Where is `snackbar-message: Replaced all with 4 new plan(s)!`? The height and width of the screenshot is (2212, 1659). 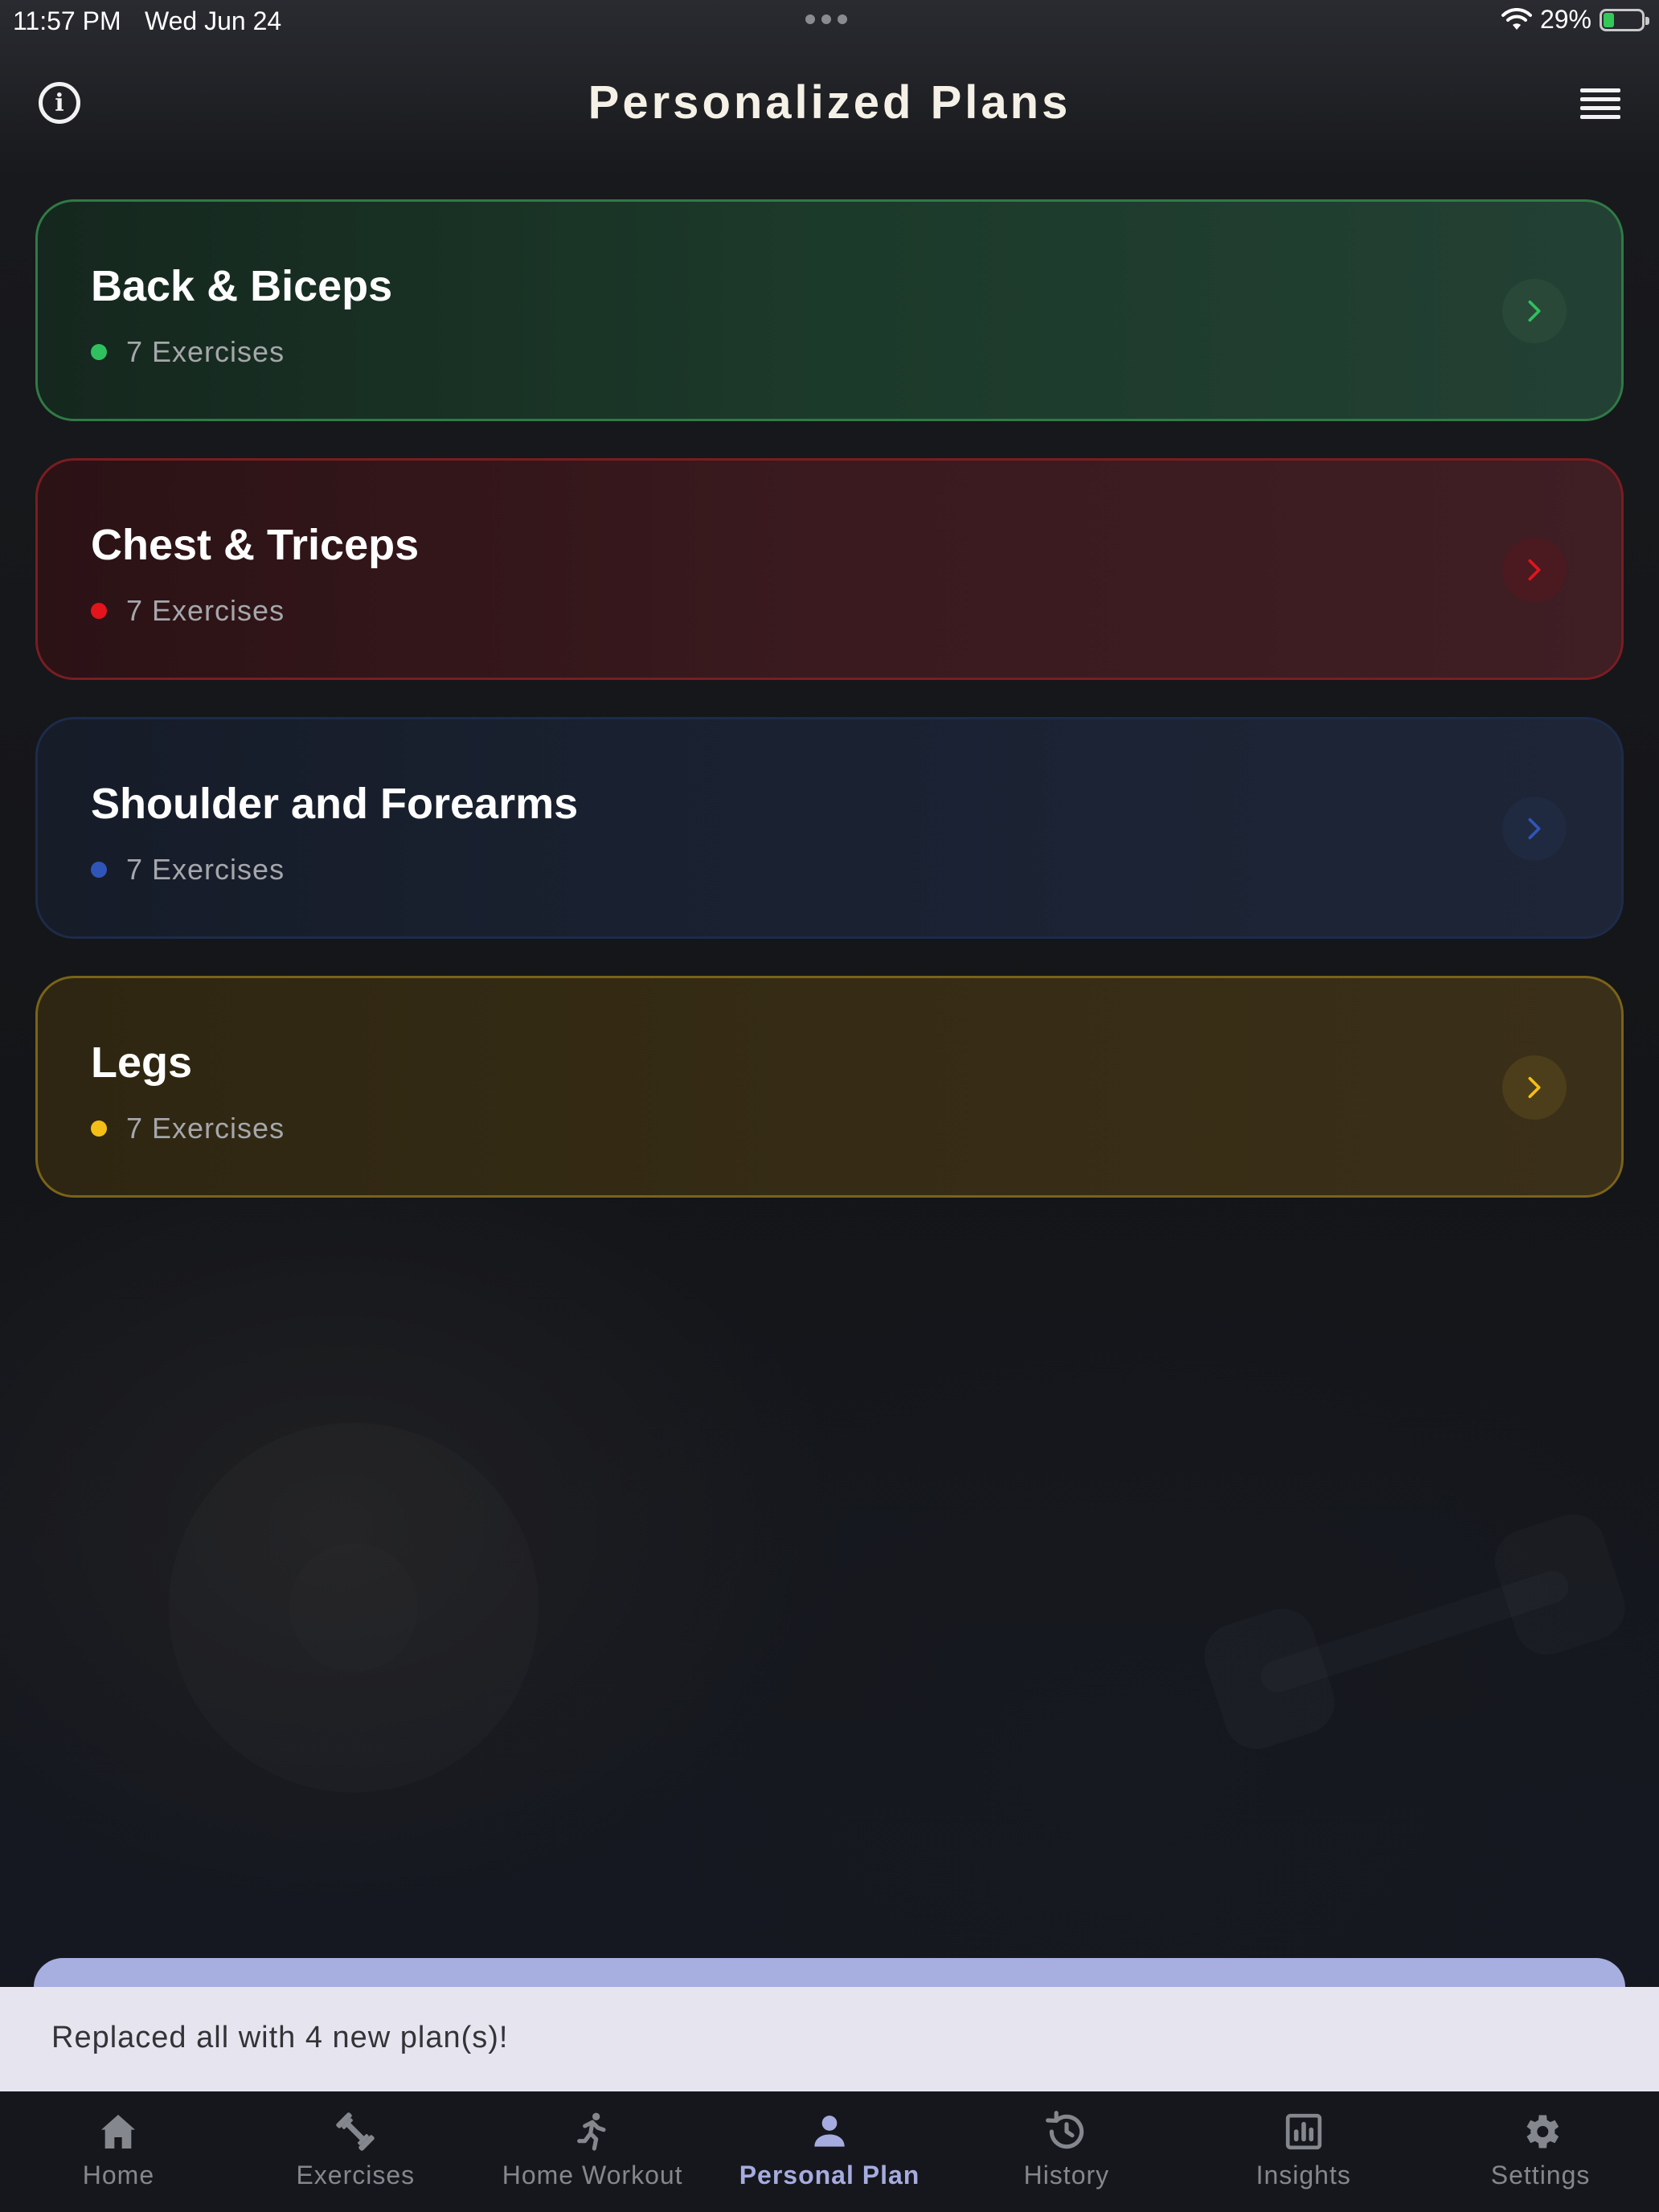 snackbar-message: Replaced all with 4 new plan(s)! is located at coordinates (280, 2037).